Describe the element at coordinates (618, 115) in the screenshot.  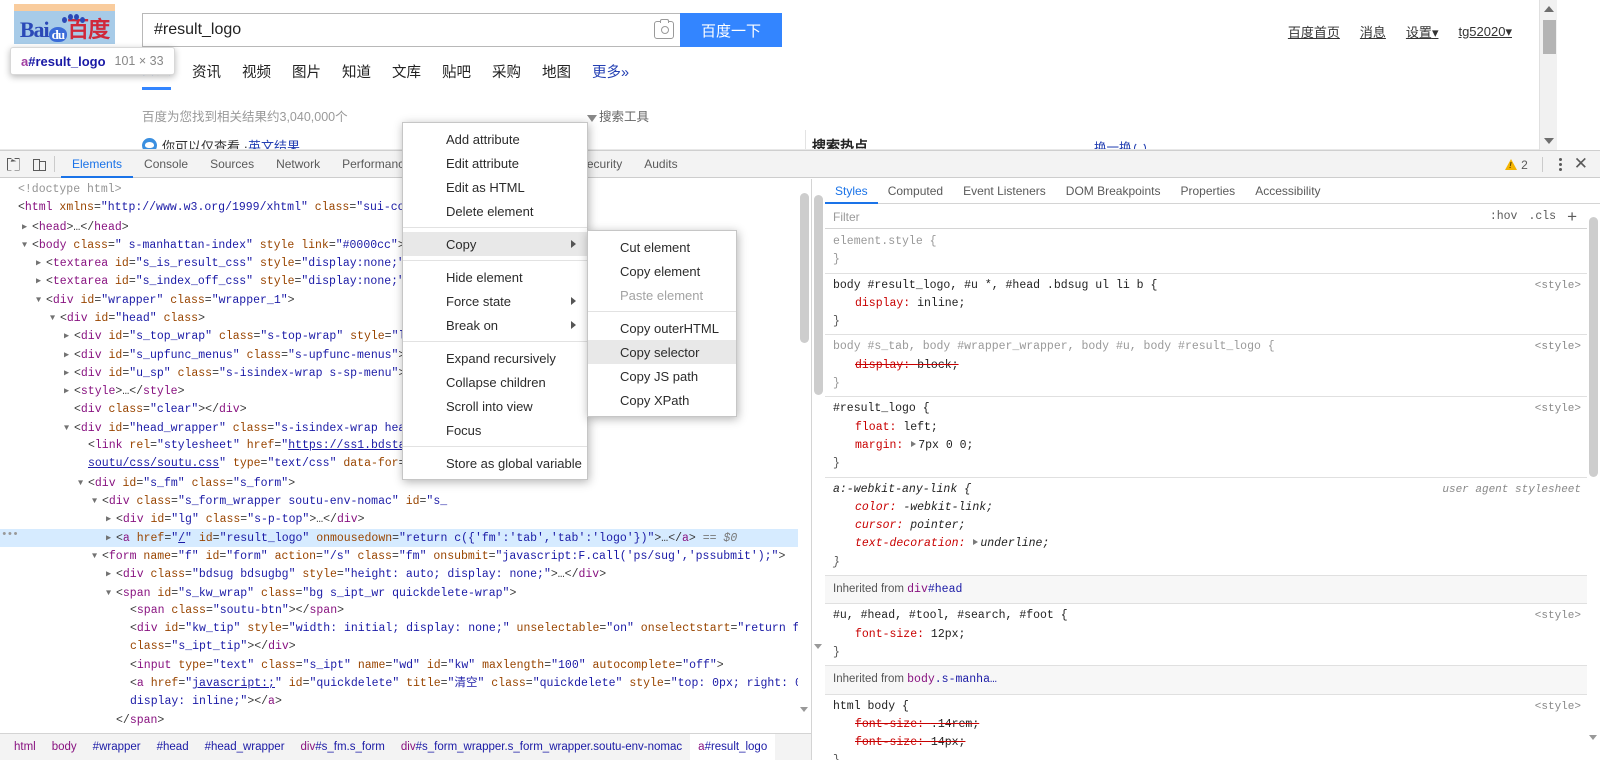
I see `search-tools-button: 搜索工具` at that location.